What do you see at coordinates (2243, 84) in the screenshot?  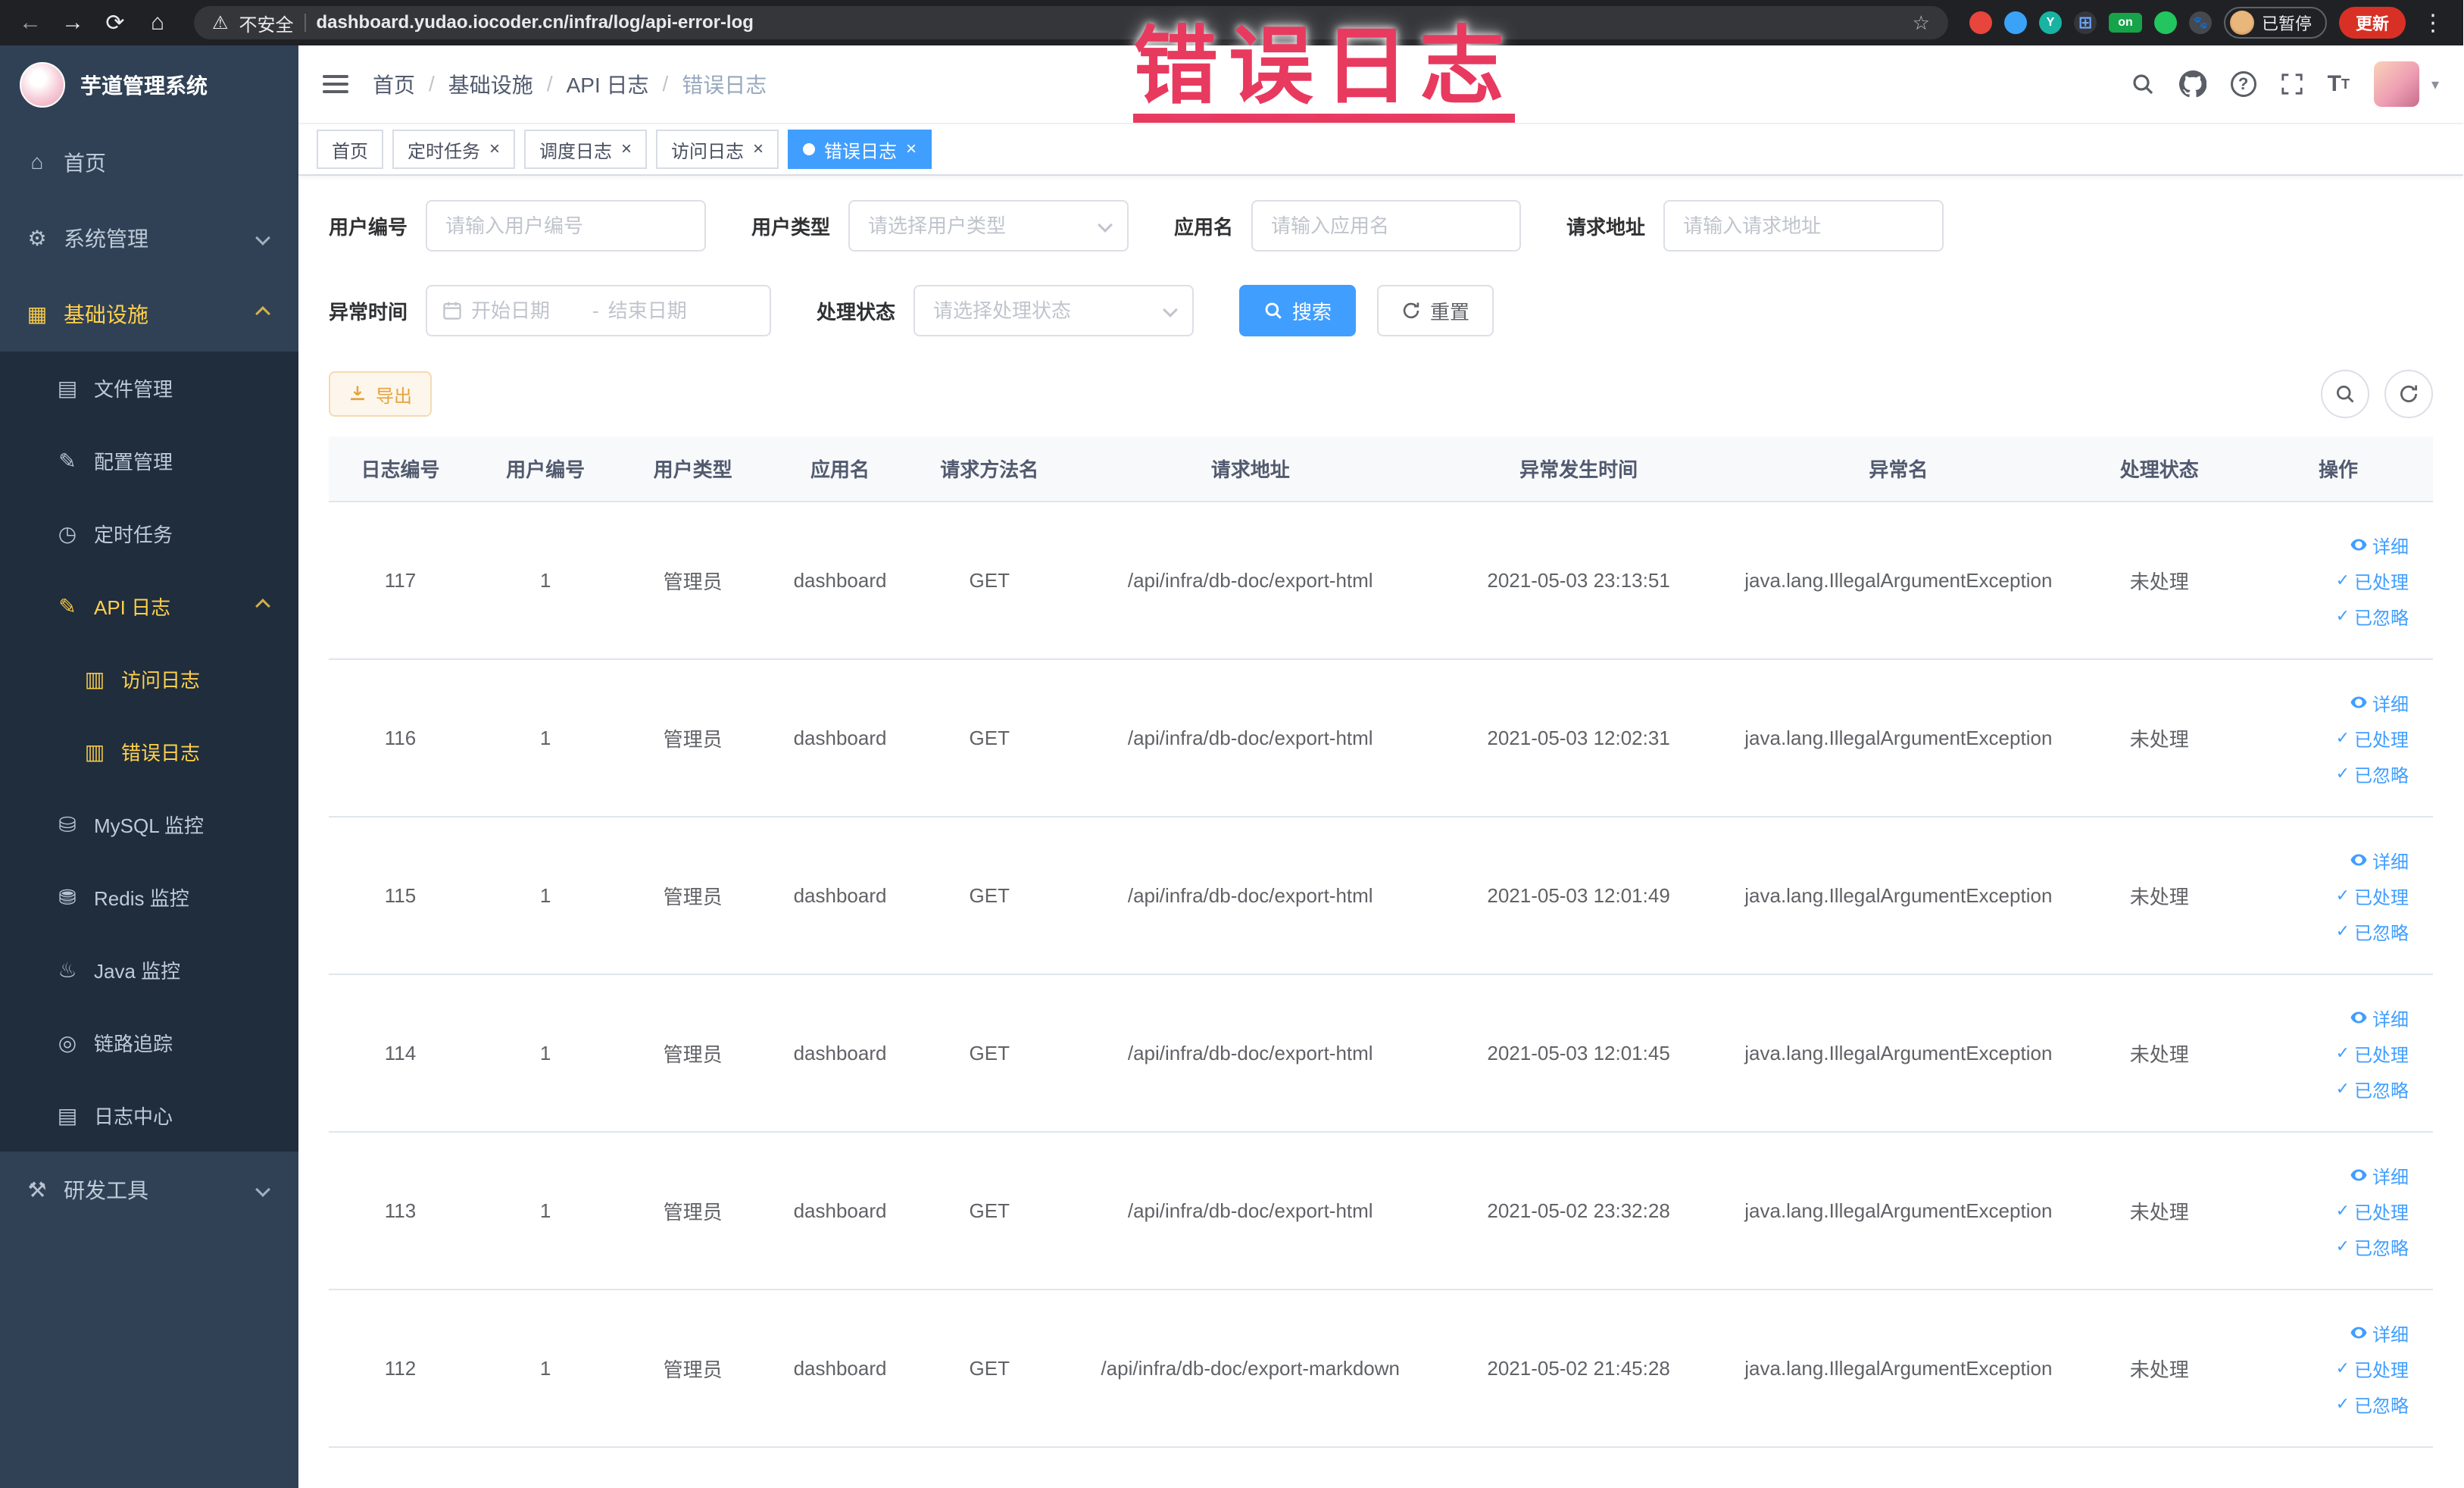 I see `help-icon: ?` at bounding box center [2243, 84].